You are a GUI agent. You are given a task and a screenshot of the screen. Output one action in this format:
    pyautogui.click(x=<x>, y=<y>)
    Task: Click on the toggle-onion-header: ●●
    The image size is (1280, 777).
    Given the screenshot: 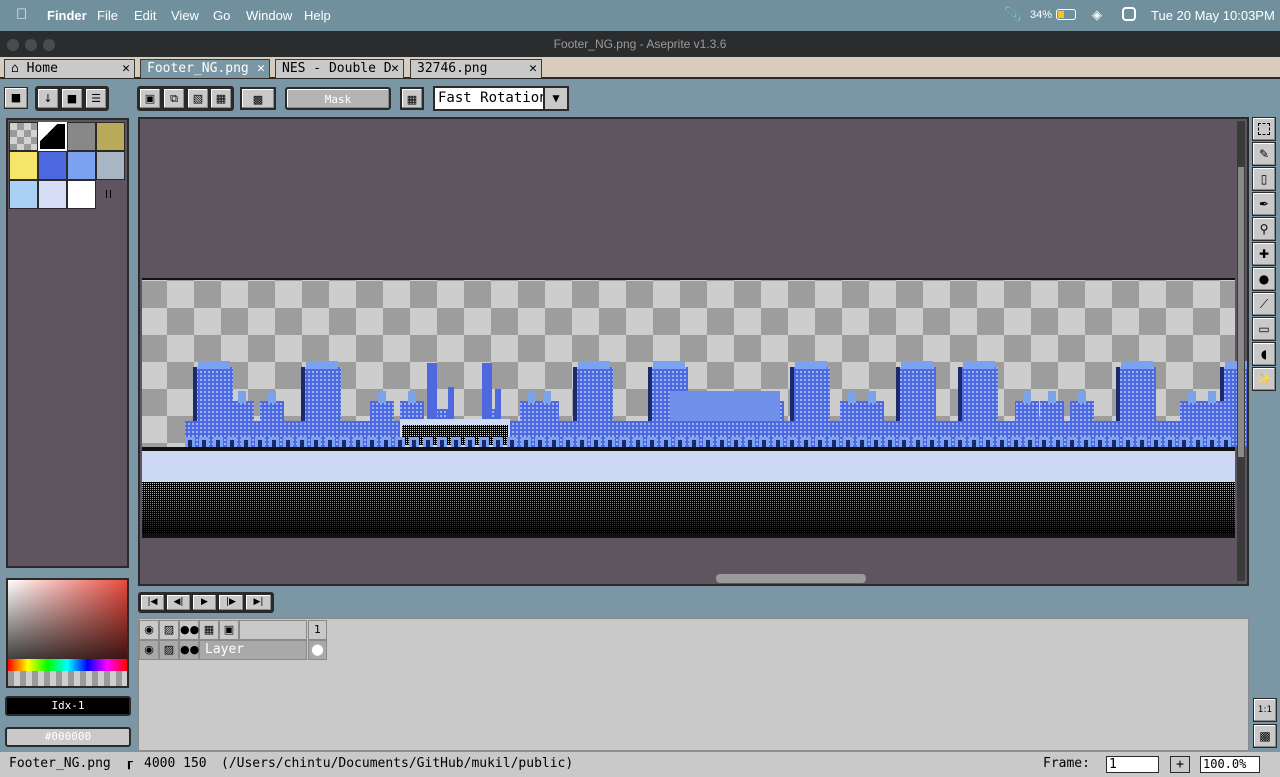 What is the action you would take?
    pyautogui.click(x=189, y=630)
    